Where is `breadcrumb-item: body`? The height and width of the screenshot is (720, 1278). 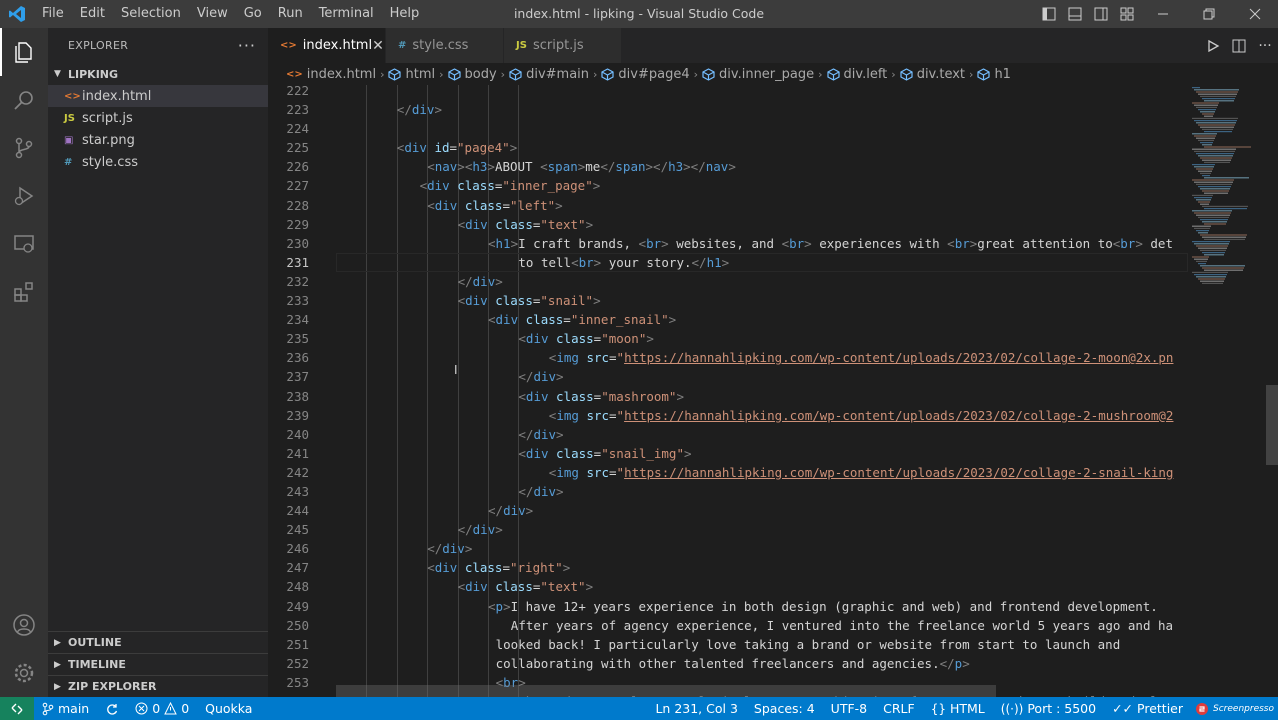 breadcrumb-item: body is located at coordinates (472, 74).